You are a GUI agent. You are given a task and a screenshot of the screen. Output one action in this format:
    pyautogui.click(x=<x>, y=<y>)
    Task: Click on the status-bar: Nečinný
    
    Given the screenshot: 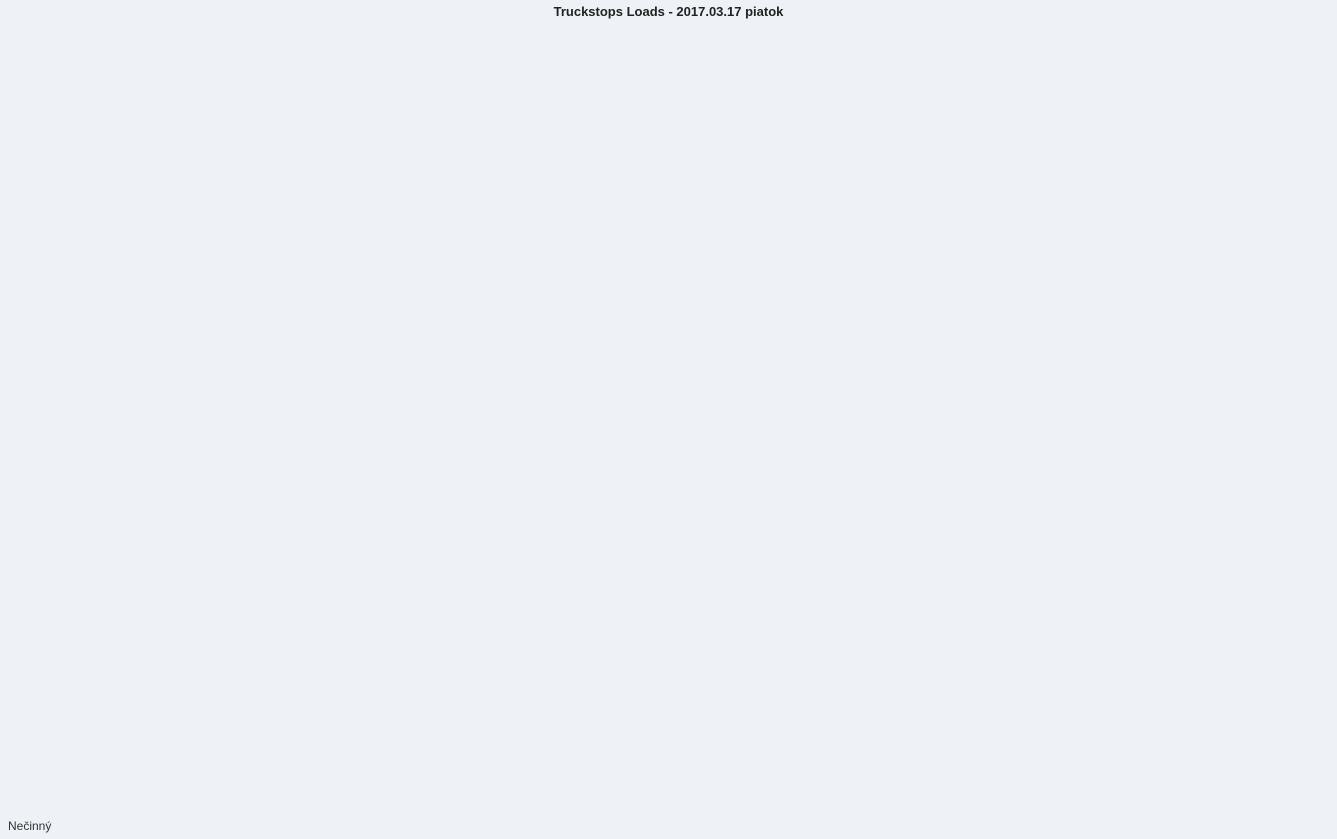 What is the action you would take?
    pyautogui.click(x=30, y=826)
    